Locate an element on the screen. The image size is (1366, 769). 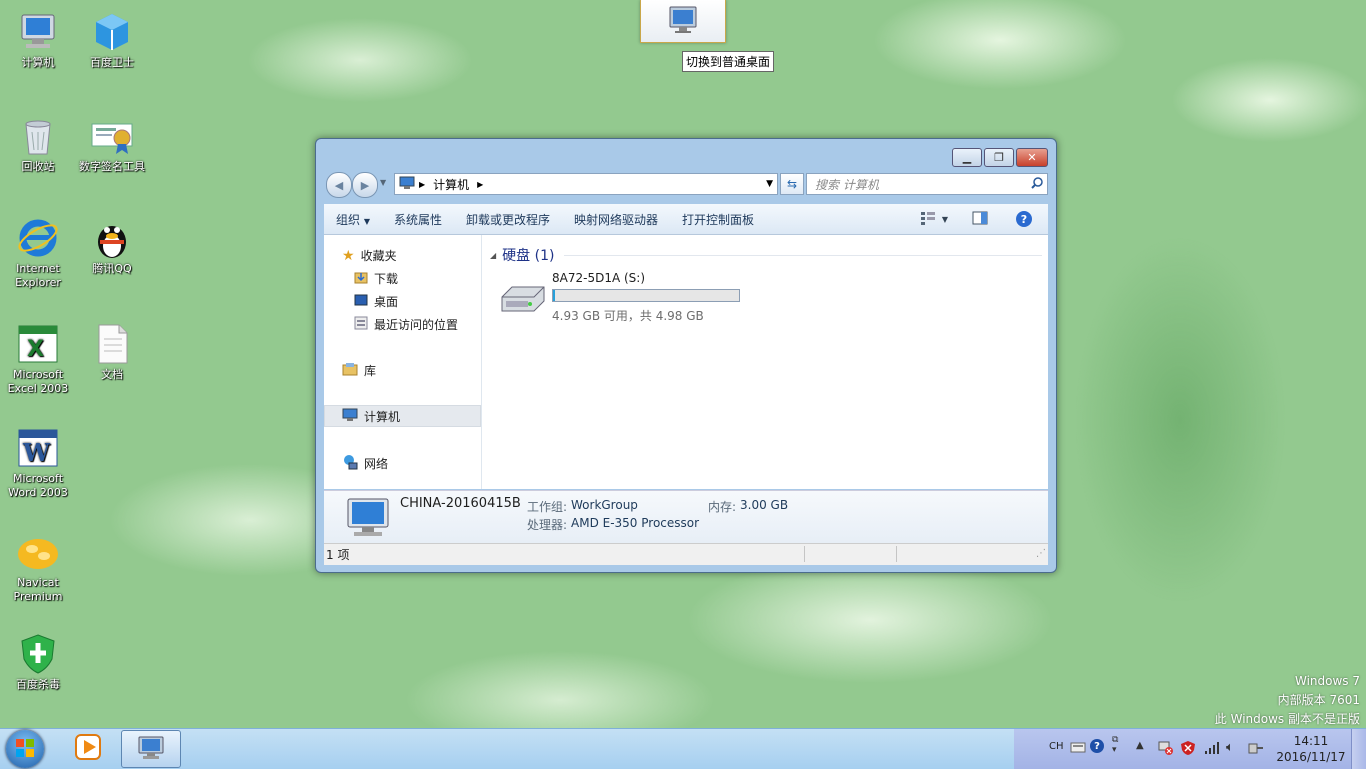
show-desktop-button is located at coordinates (1358, 749).